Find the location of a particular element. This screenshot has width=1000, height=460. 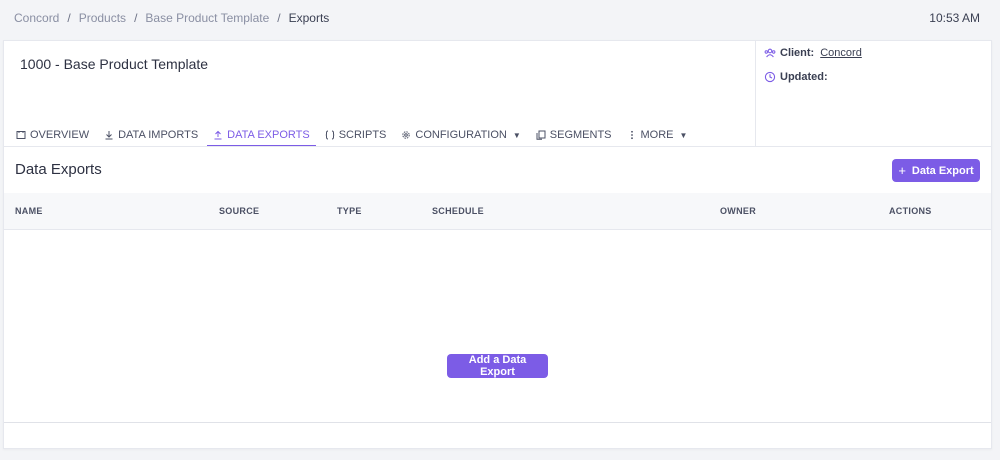

breadcrumb-concord: Concord is located at coordinates (36, 18).